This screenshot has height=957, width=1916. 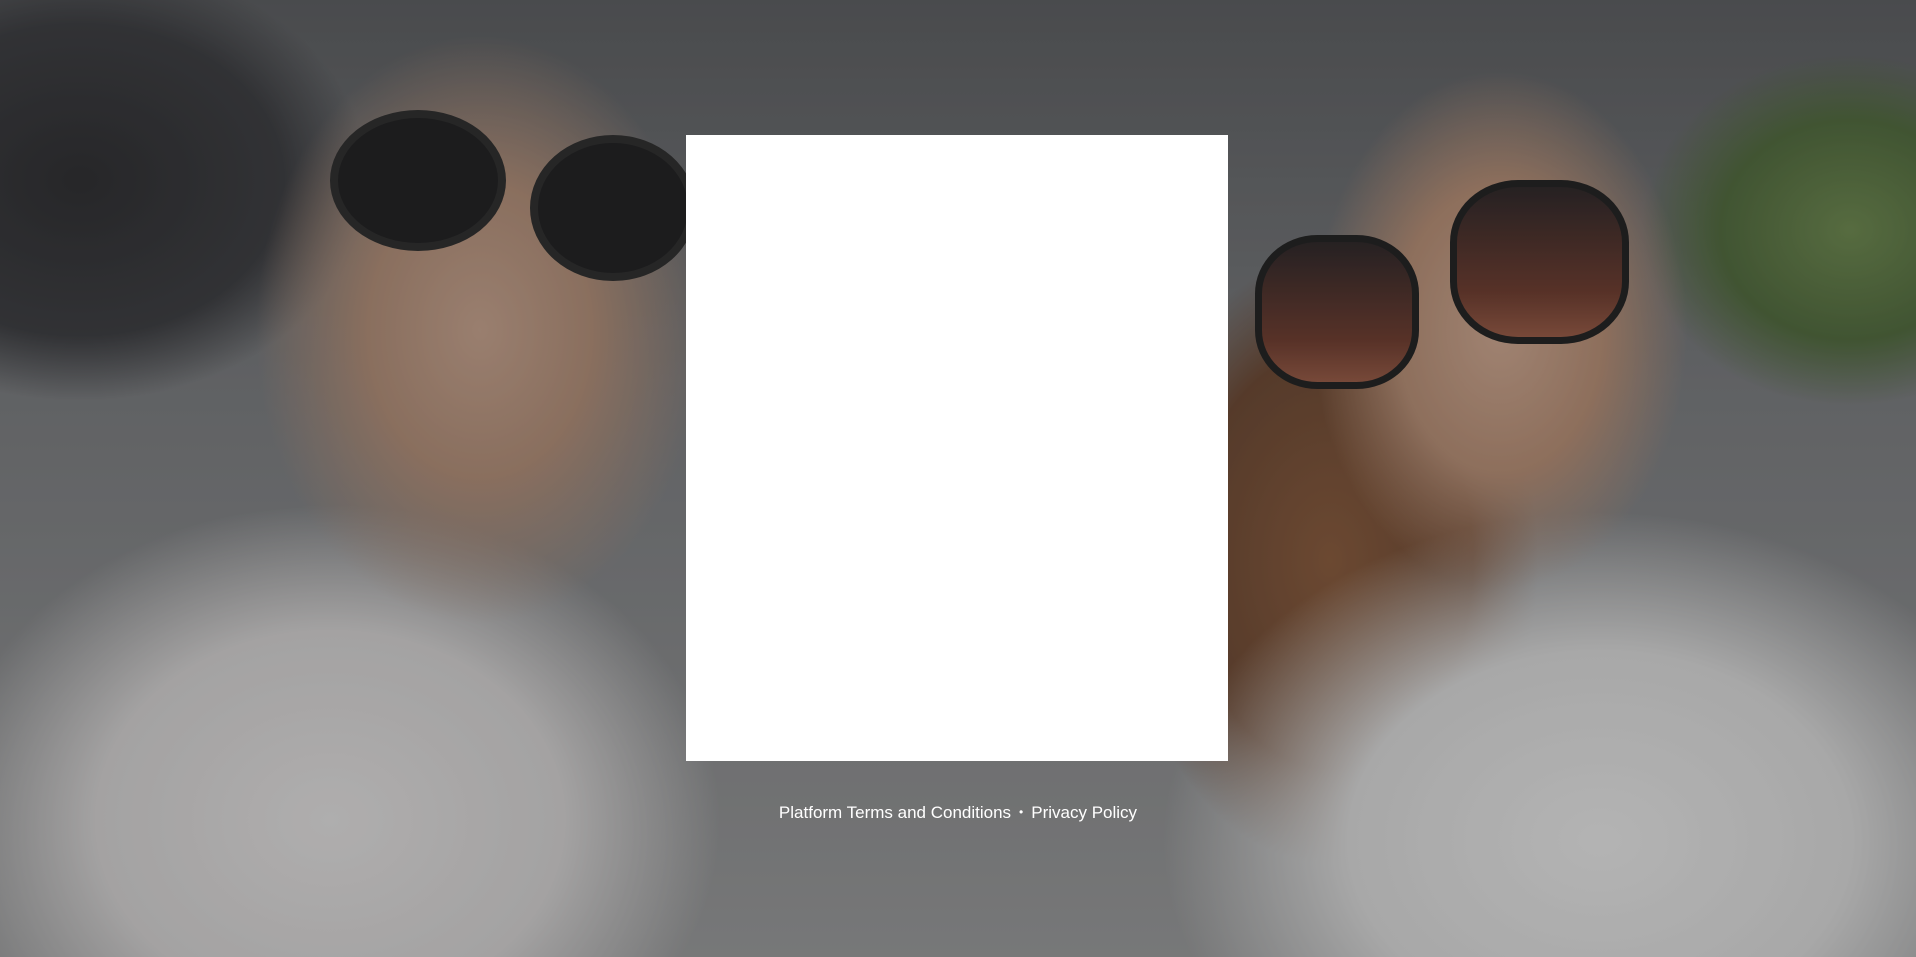 I want to click on privacy-policy-link: Privacy Policy, so click(x=1084, y=812).